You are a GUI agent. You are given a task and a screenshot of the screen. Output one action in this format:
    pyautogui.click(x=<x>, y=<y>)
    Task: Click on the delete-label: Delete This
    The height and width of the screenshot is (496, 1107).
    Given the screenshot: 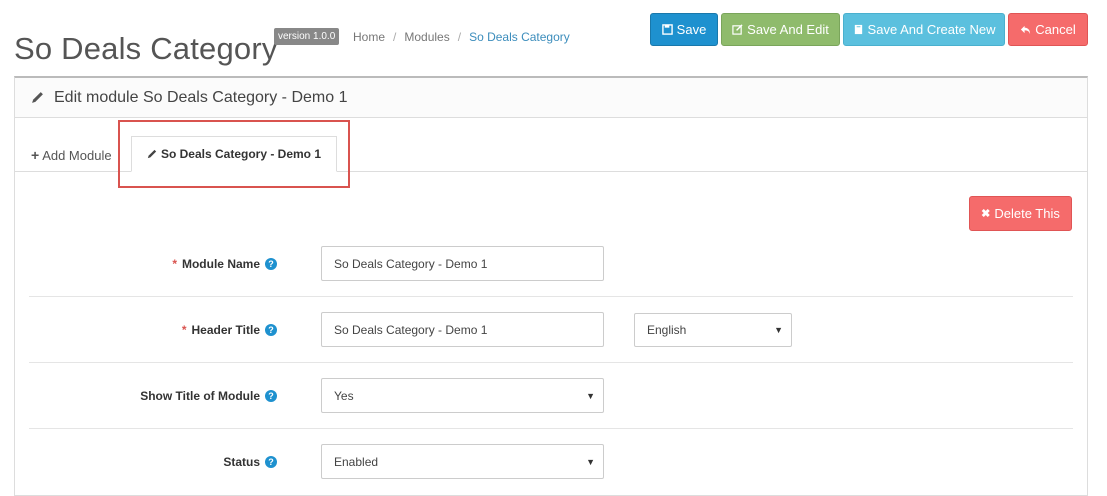 What is the action you would take?
    pyautogui.click(x=1027, y=213)
    